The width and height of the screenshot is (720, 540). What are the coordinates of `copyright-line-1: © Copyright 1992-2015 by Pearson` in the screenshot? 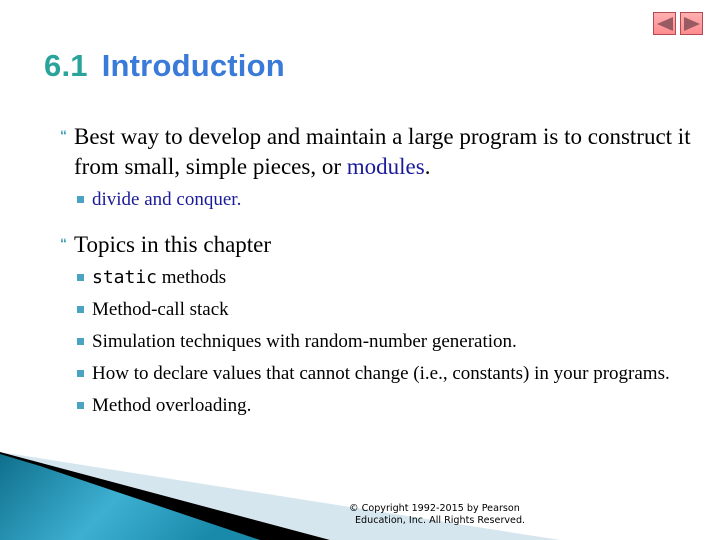 It's located at (434, 508).